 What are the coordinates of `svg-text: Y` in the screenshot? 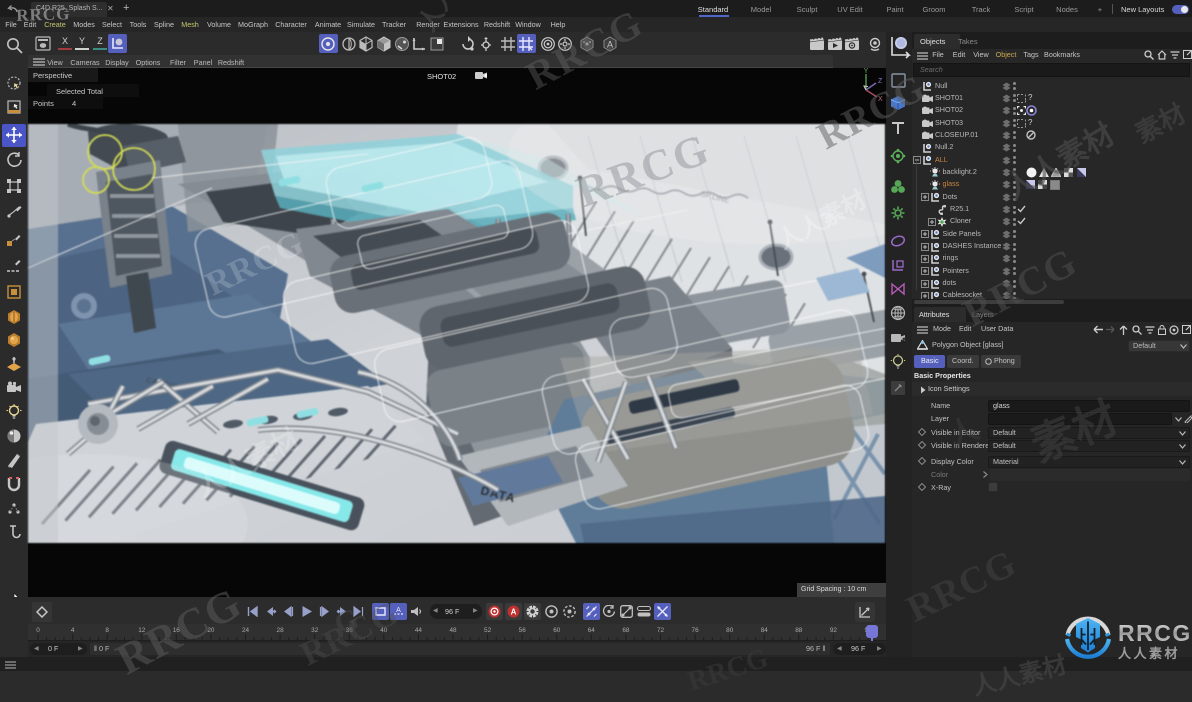 It's located at (866, 71).